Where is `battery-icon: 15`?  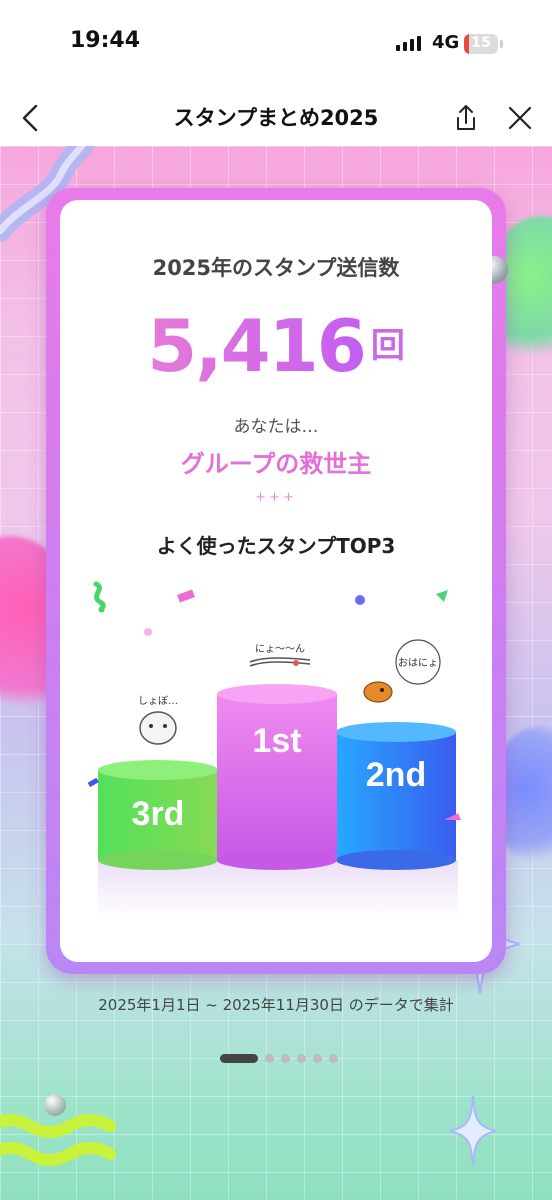 battery-icon: 15 is located at coordinates (481, 44).